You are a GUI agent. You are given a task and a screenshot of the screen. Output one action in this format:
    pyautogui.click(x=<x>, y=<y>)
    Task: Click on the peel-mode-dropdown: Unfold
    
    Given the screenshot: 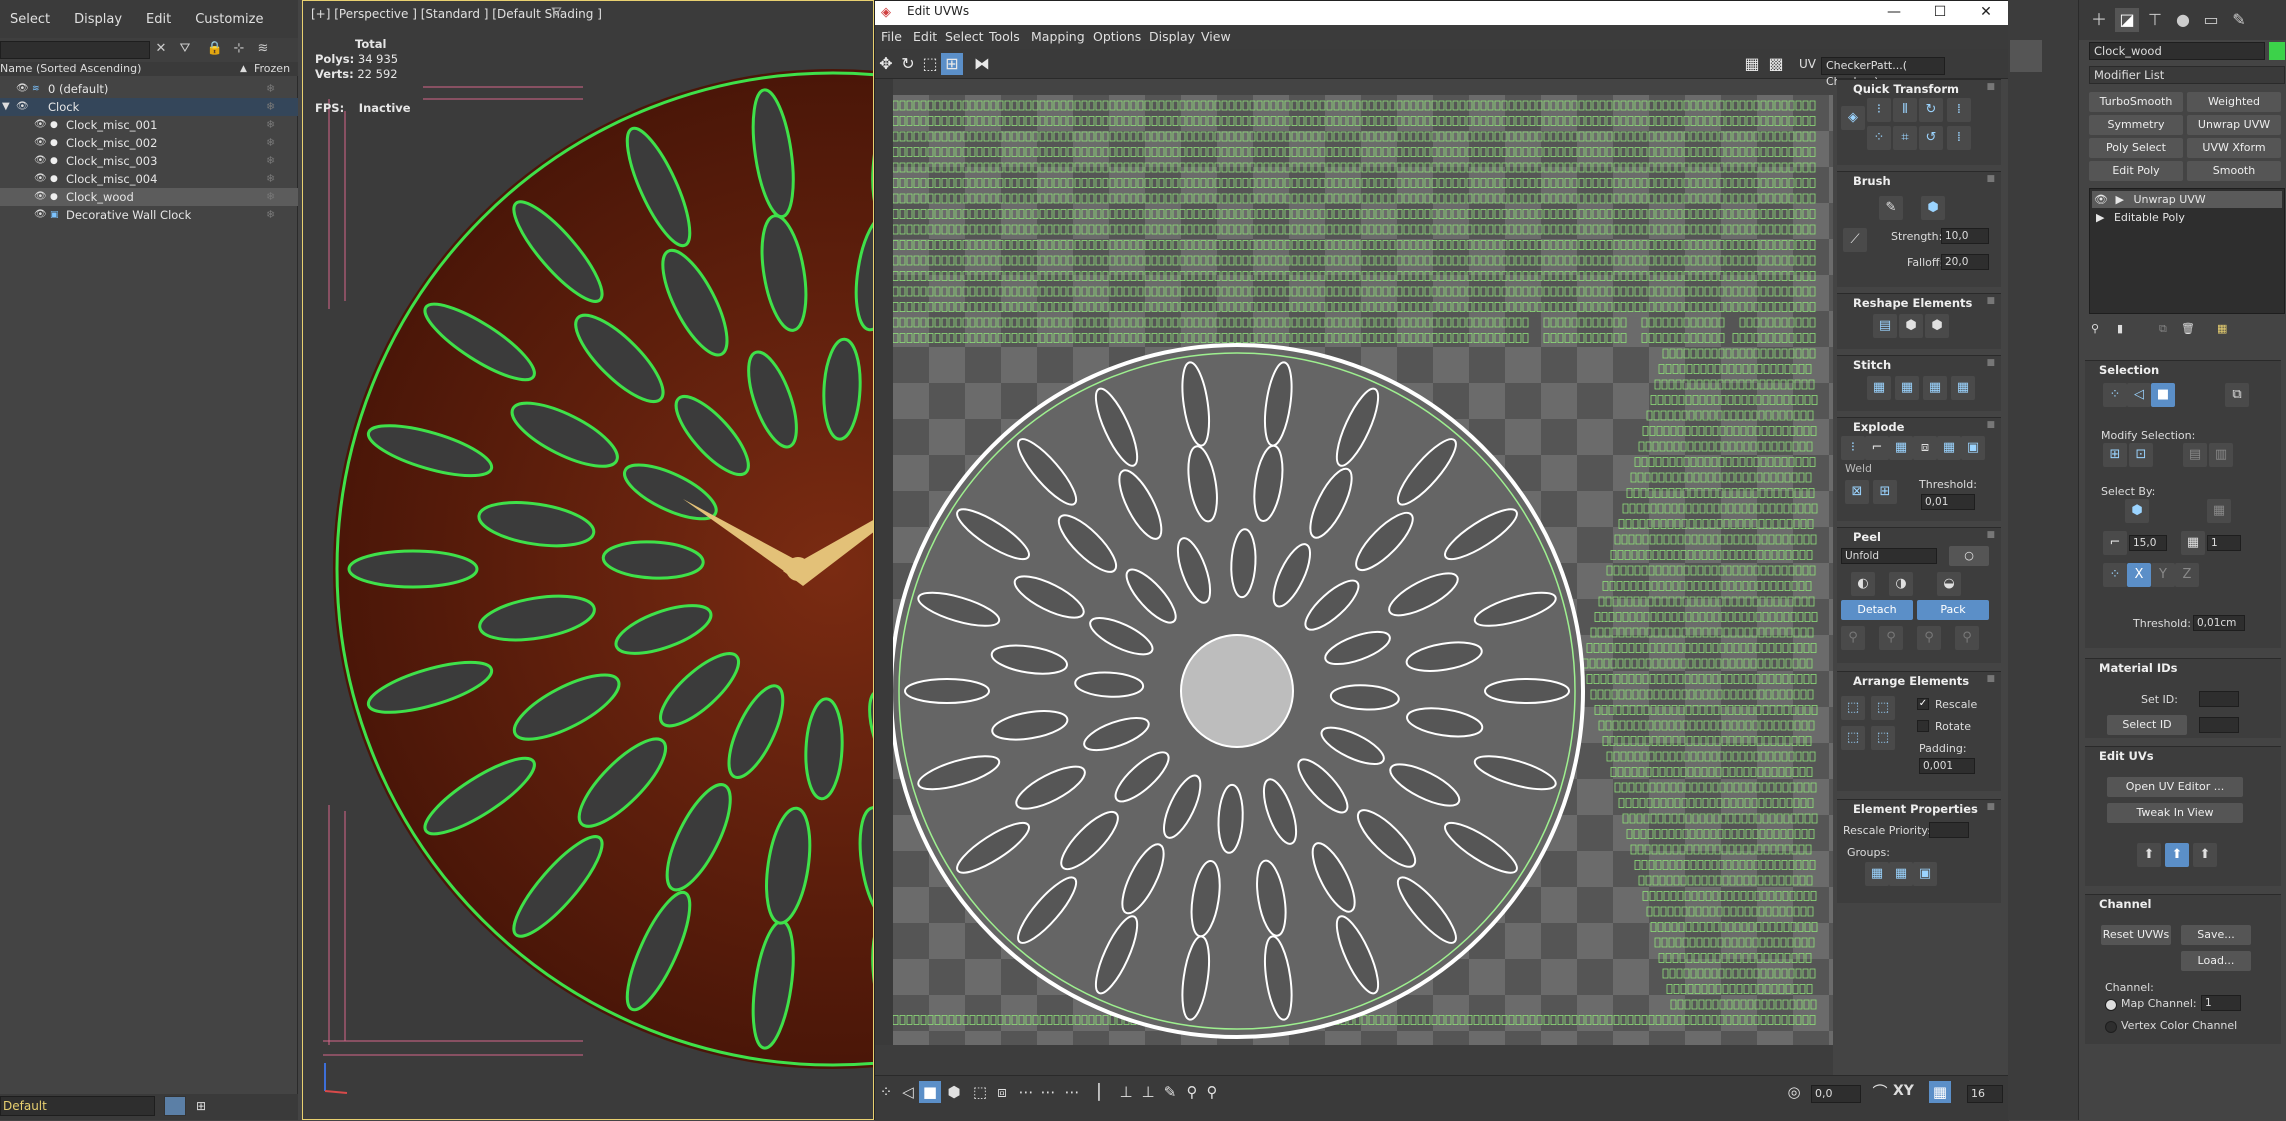 What is the action you would take?
    pyautogui.click(x=1889, y=556)
    